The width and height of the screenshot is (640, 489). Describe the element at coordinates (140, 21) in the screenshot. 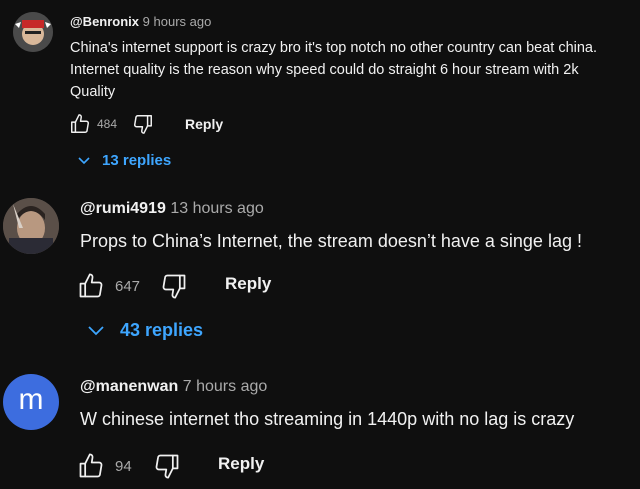

I see `comment-header: @Benronix 9 hours ago` at that location.